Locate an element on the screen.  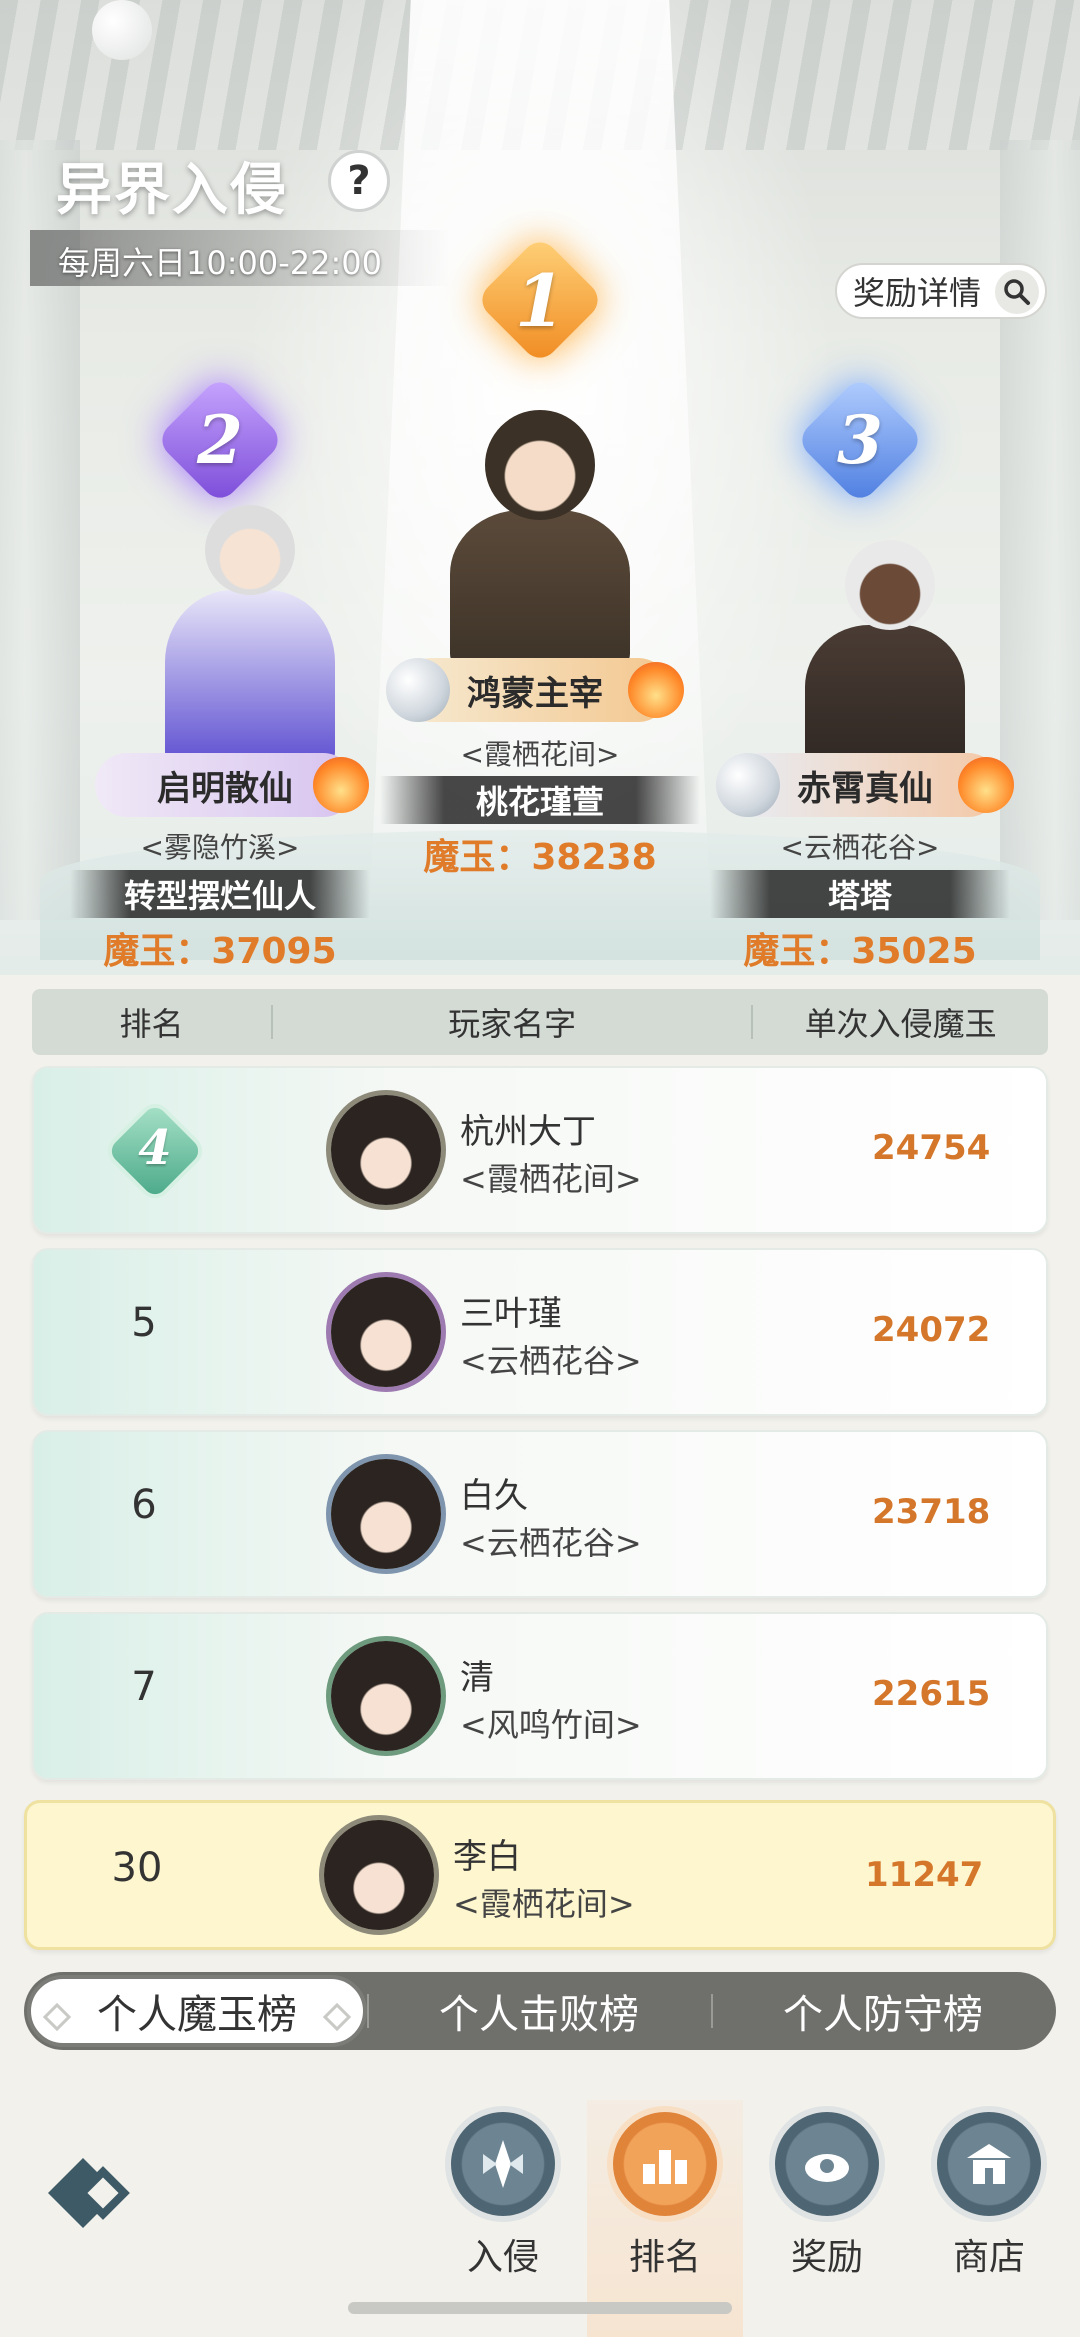
rank-number: 7 is located at coordinates (144, 1687).